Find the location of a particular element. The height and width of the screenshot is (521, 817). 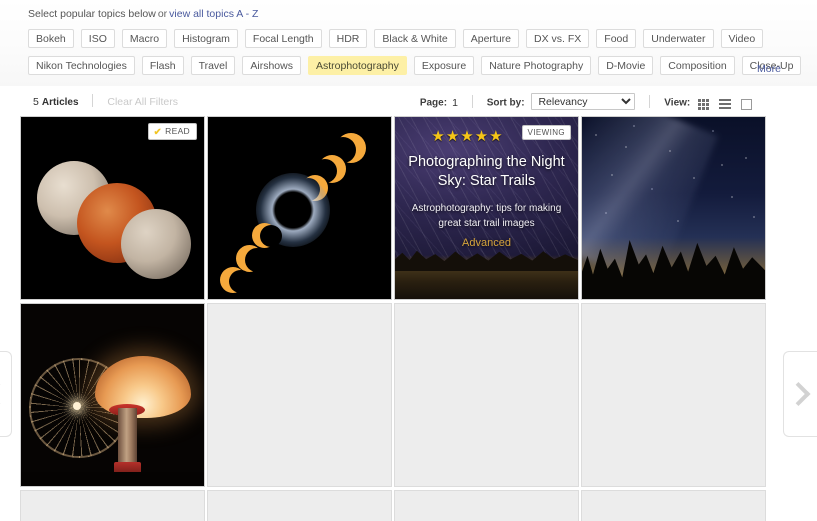

milky-way-artwork is located at coordinates (673, 208).